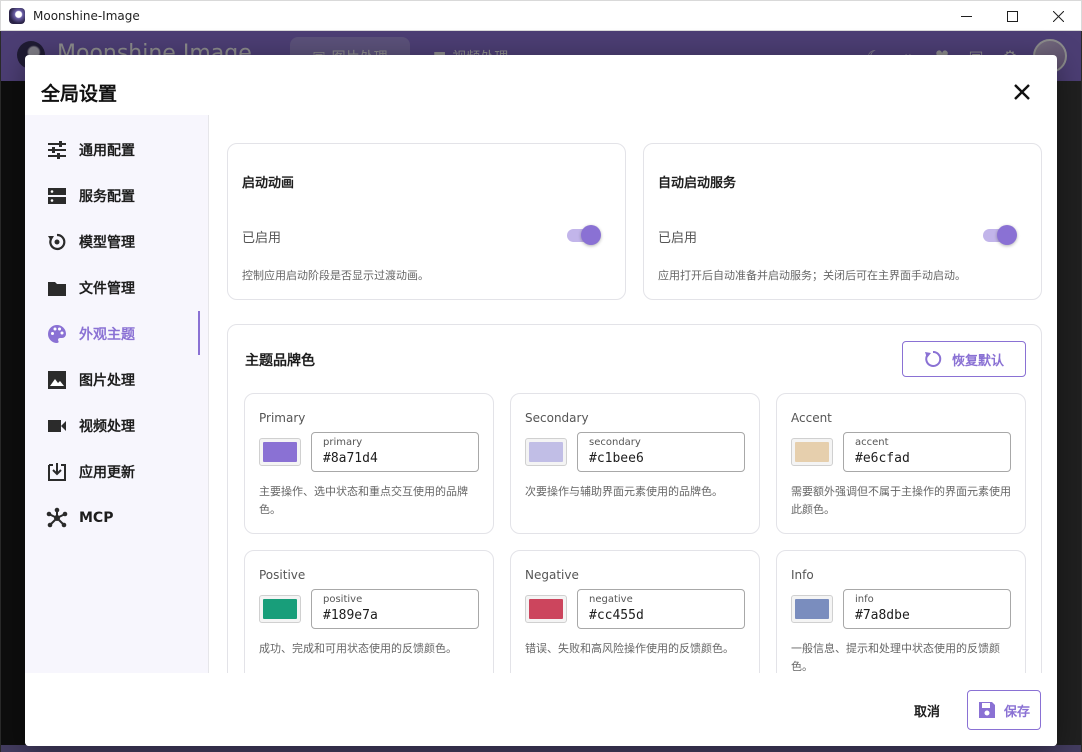 This screenshot has height=752, width=1082. What do you see at coordinates (546, 609) in the screenshot?
I see `color-swatch-negative` at bounding box center [546, 609].